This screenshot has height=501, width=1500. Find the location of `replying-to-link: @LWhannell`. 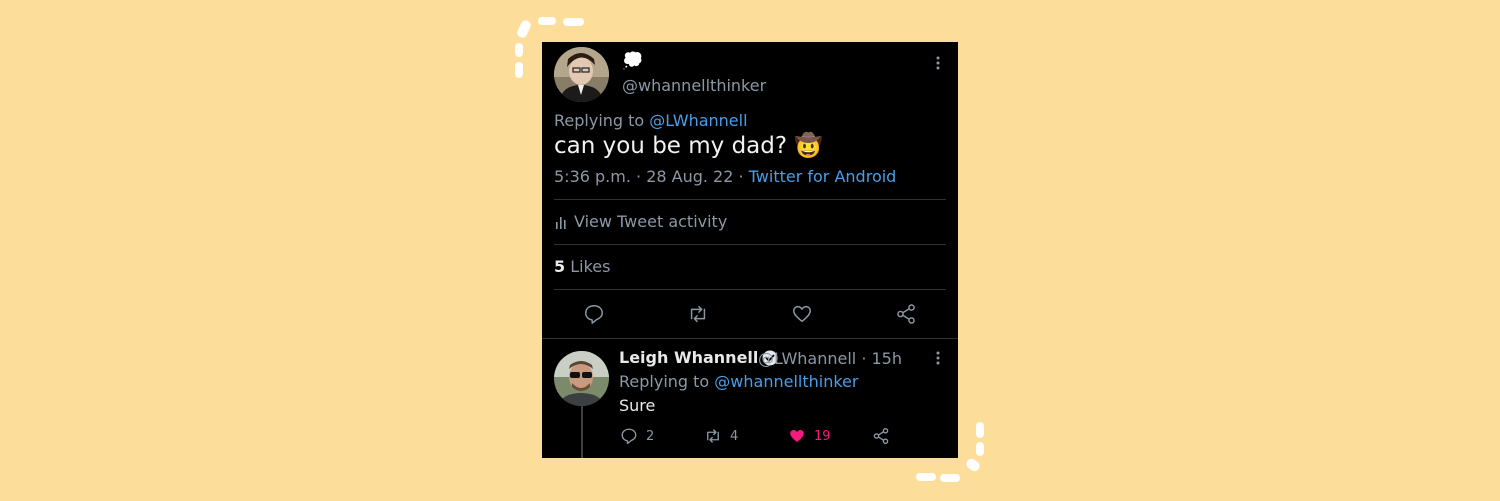

replying-to-link: @LWhannell is located at coordinates (698, 120).